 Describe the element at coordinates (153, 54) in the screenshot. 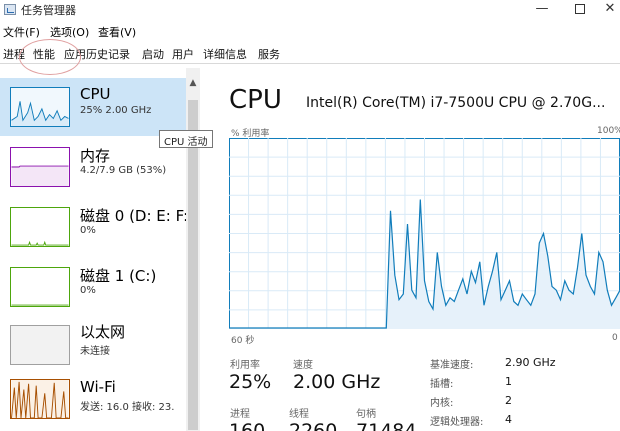

I see `tab-startup: 启动` at that location.